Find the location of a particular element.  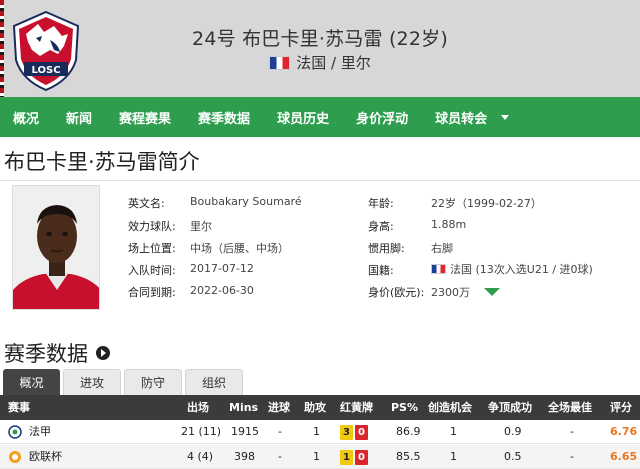

nav-fixtures: 赛程赛果 is located at coordinates (145, 117).